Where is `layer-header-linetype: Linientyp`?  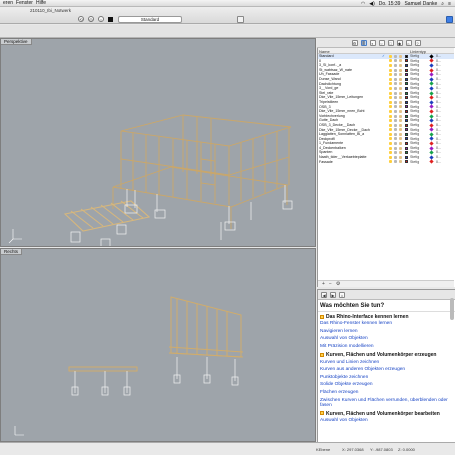
layer-header-linetype: Linientyp is located at coordinates (418, 51).